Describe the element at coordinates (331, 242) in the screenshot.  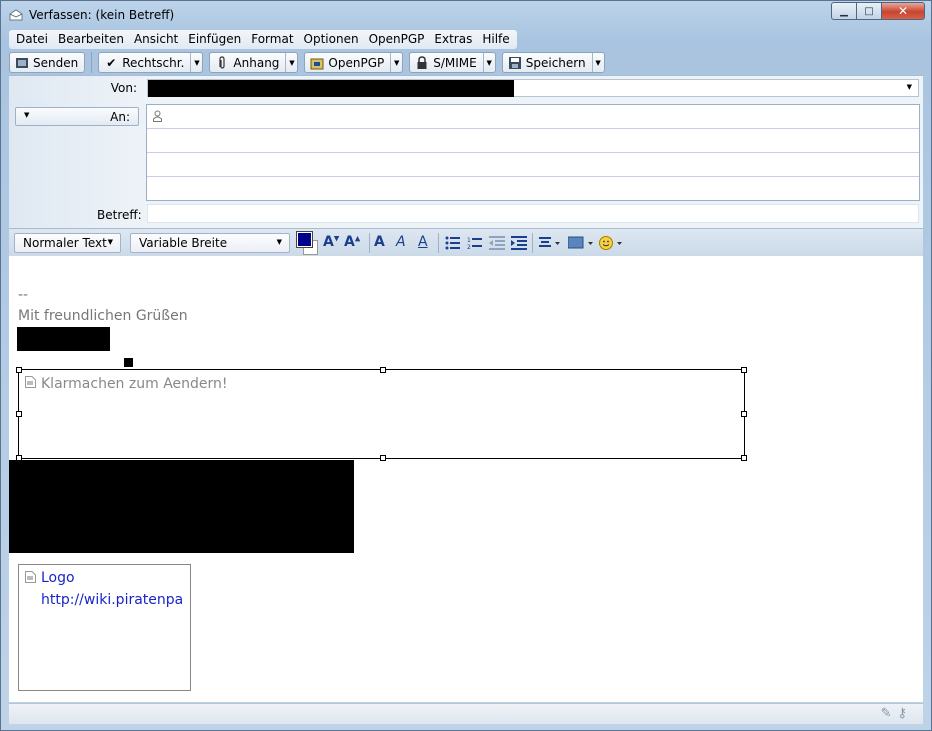
I see `smaller-font-icon: A▼` at that location.